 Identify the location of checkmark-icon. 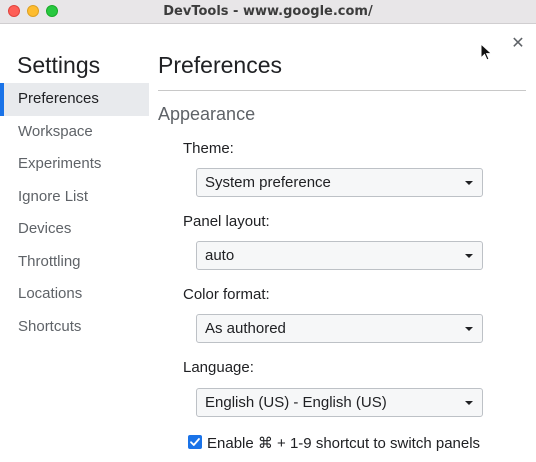
(195, 442).